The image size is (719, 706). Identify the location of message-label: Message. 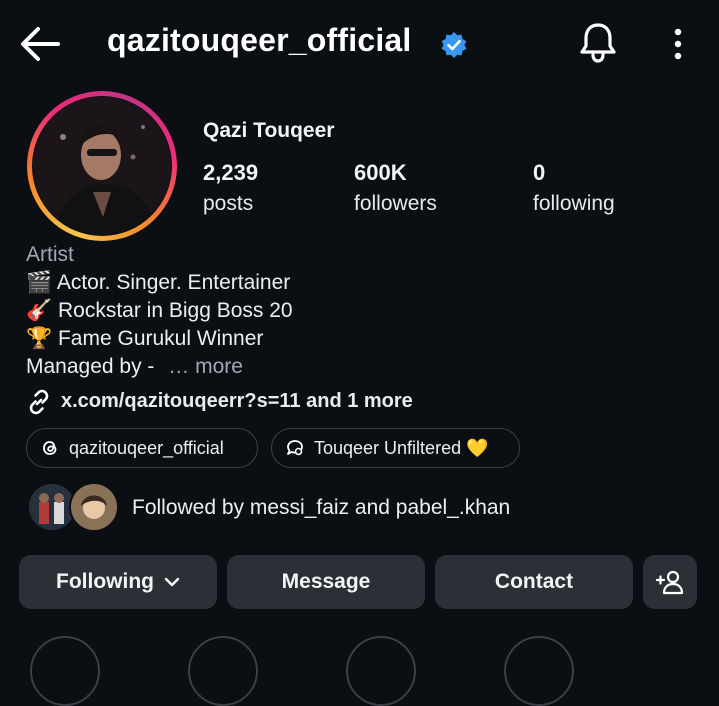
(326, 581).